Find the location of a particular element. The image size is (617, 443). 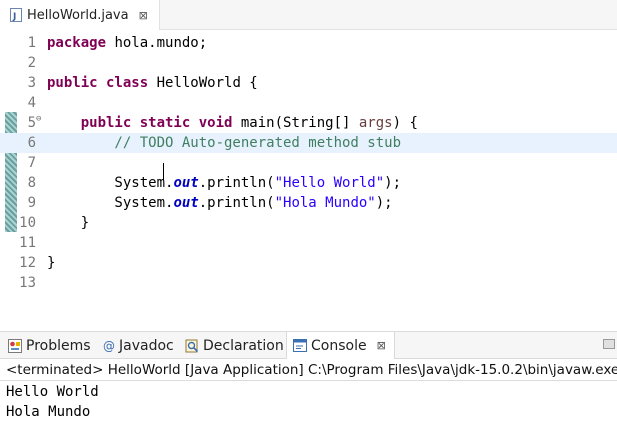

tab-console: Console ⊠ is located at coordinates (340, 345).